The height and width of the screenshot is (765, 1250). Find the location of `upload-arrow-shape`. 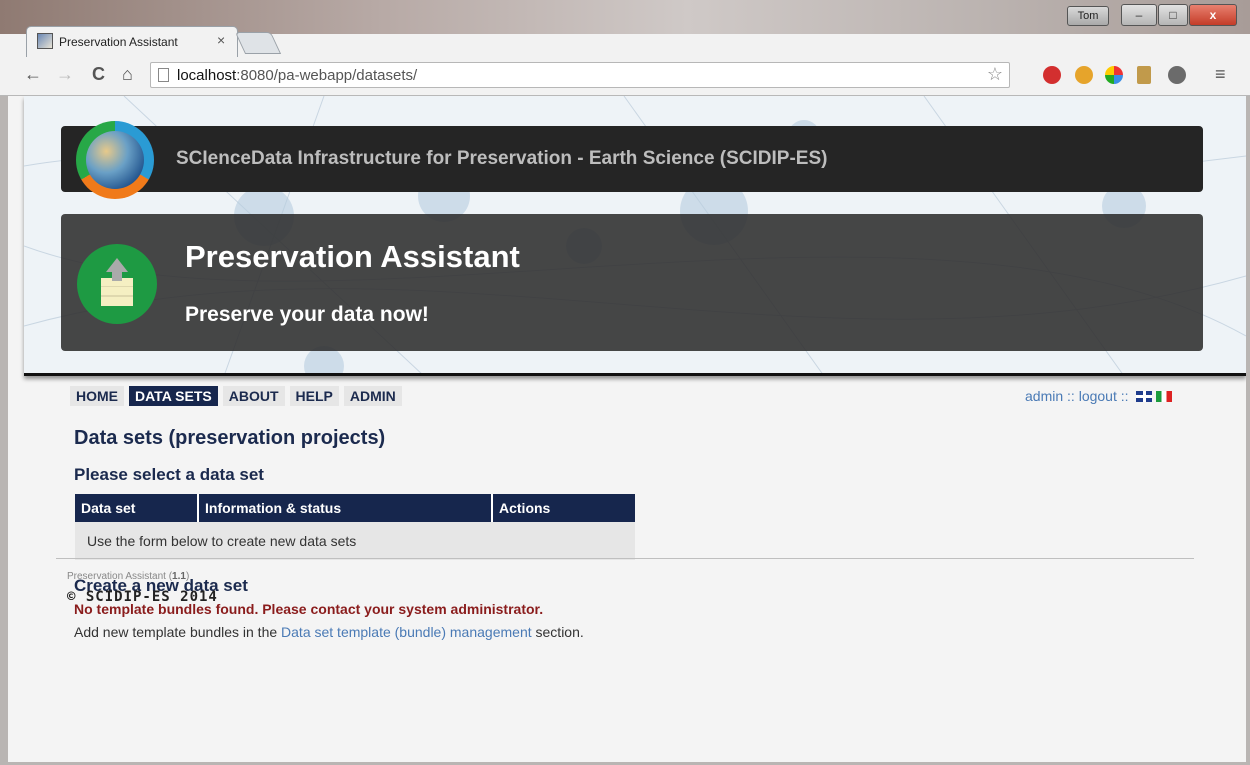

upload-arrow-shape is located at coordinates (117, 265).